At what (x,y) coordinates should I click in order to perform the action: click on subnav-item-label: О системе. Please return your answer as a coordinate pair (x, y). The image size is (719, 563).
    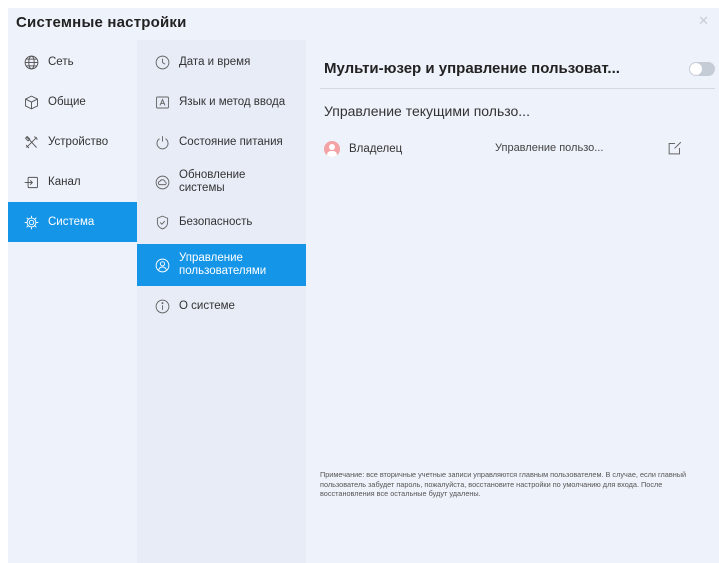
    Looking at the image, I should click on (207, 305).